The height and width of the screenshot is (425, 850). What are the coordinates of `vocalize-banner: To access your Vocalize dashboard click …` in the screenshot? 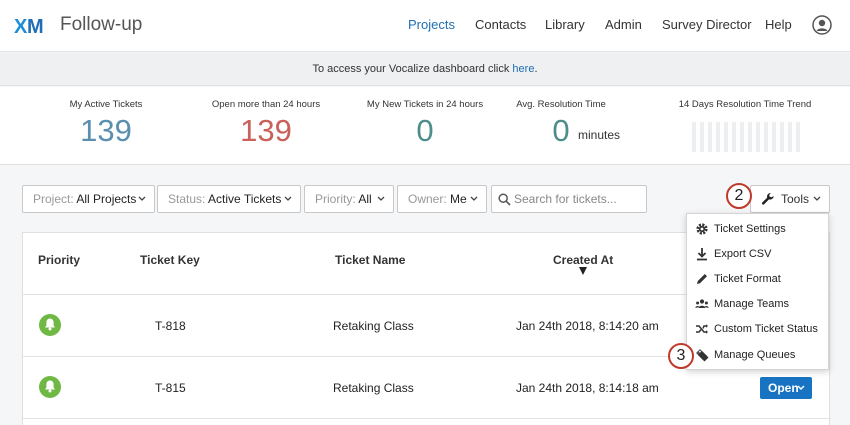 It's located at (425, 69).